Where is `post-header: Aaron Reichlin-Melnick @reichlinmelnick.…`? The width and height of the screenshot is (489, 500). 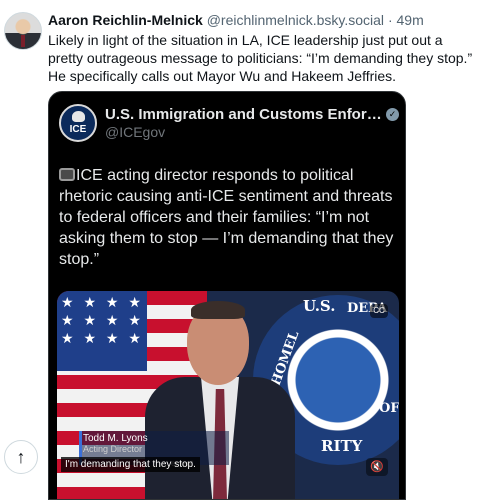
post-header: Aaron Reichlin-Melnick @reichlinmelnick.… is located at coordinates (236, 20).